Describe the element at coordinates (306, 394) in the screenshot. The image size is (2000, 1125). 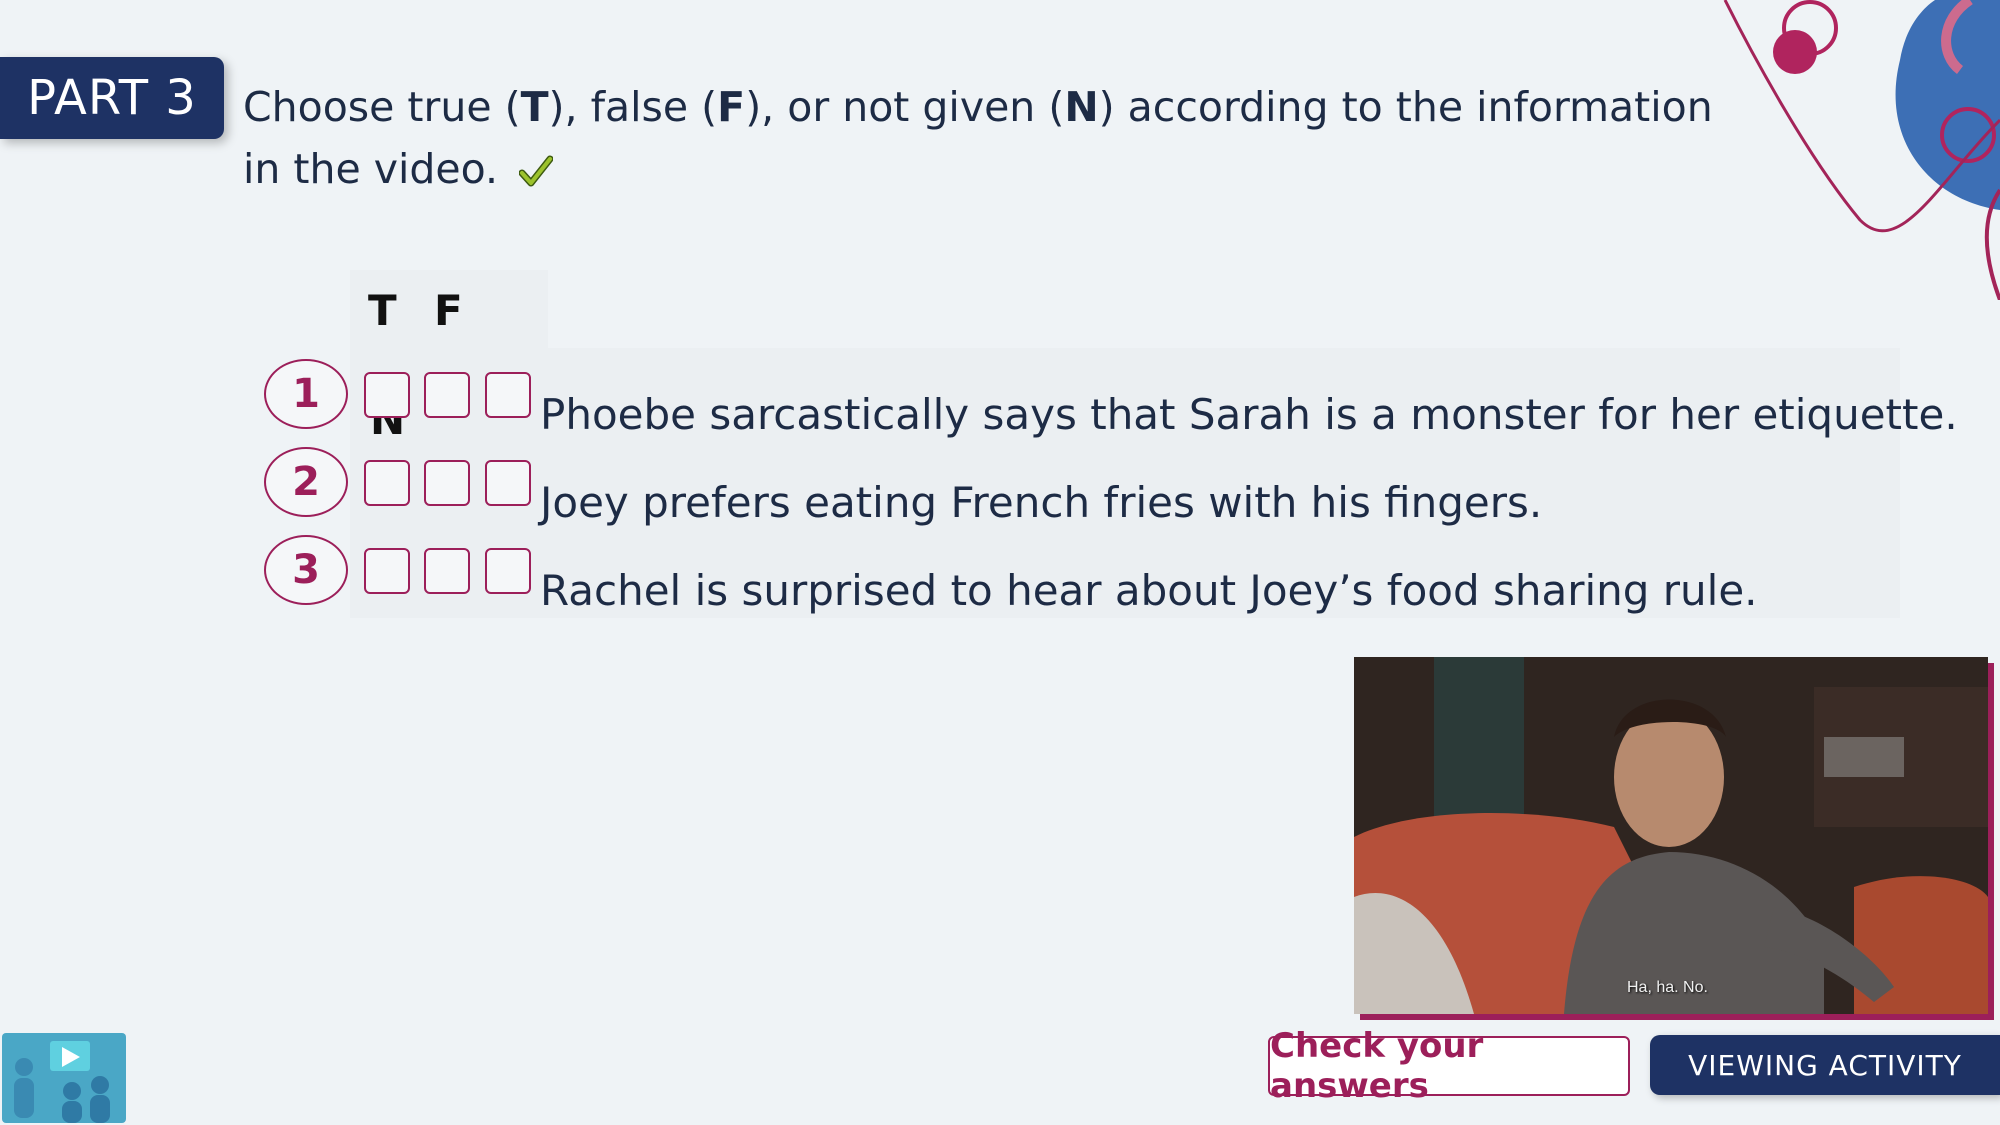
I see `question-number-1: 1` at that location.